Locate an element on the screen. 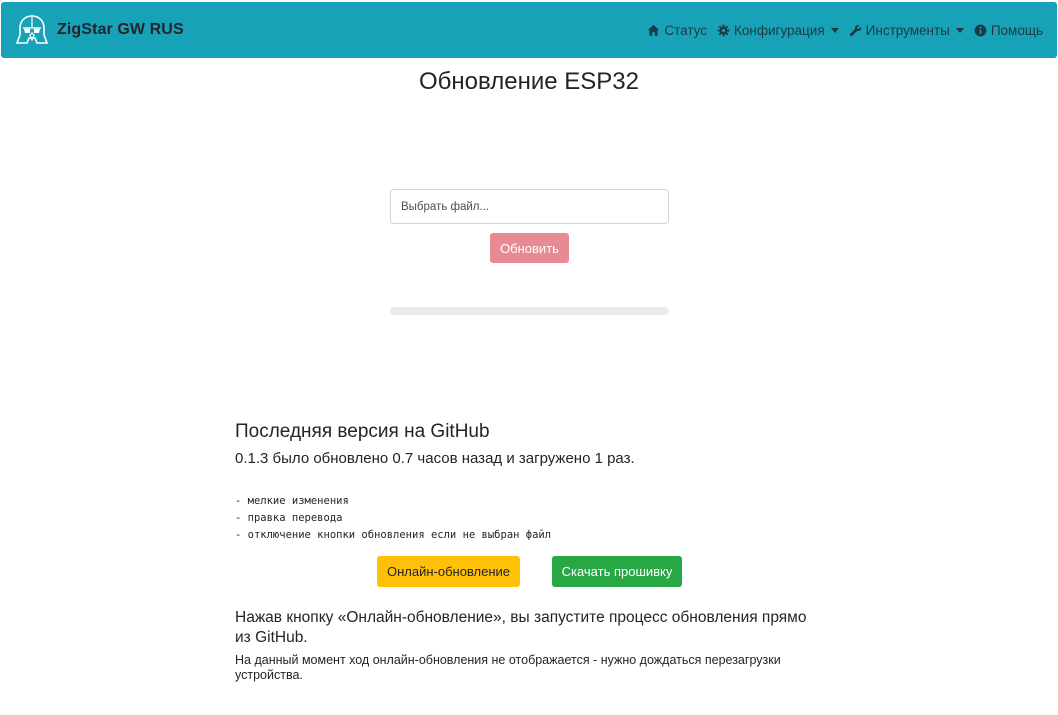 The width and height of the screenshot is (1058, 715). online-update-button: Онлайн-обновление is located at coordinates (448, 571).